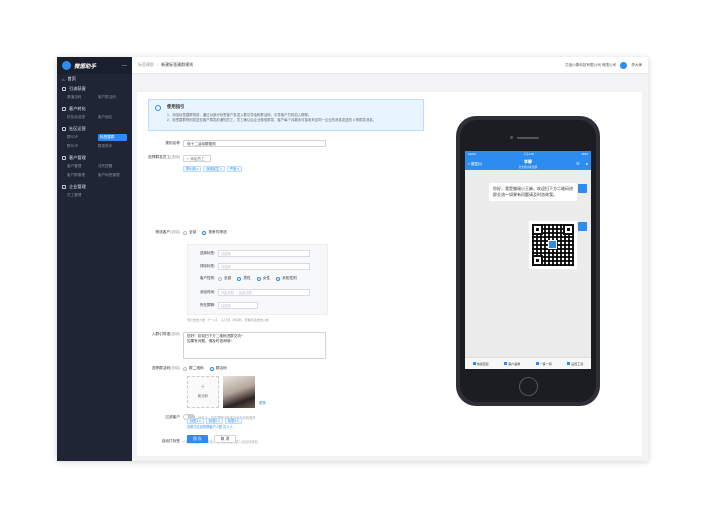 The width and height of the screenshot is (709, 518). I want to click on radio-label: 群二维码, so click(196, 368).